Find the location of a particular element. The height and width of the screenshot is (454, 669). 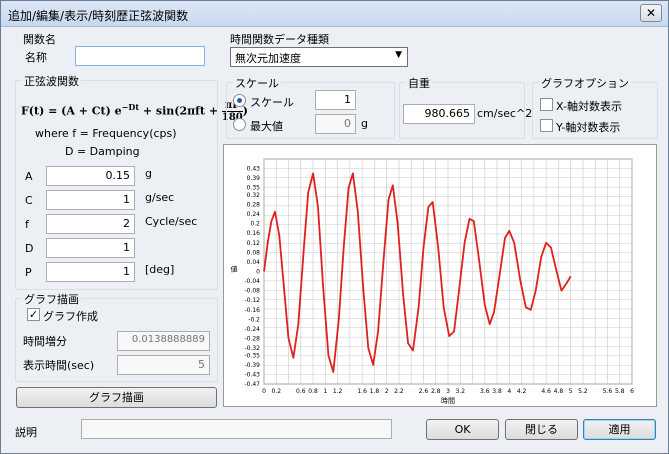

scale-radio-label: スケール is located at coordinates (272, 102).